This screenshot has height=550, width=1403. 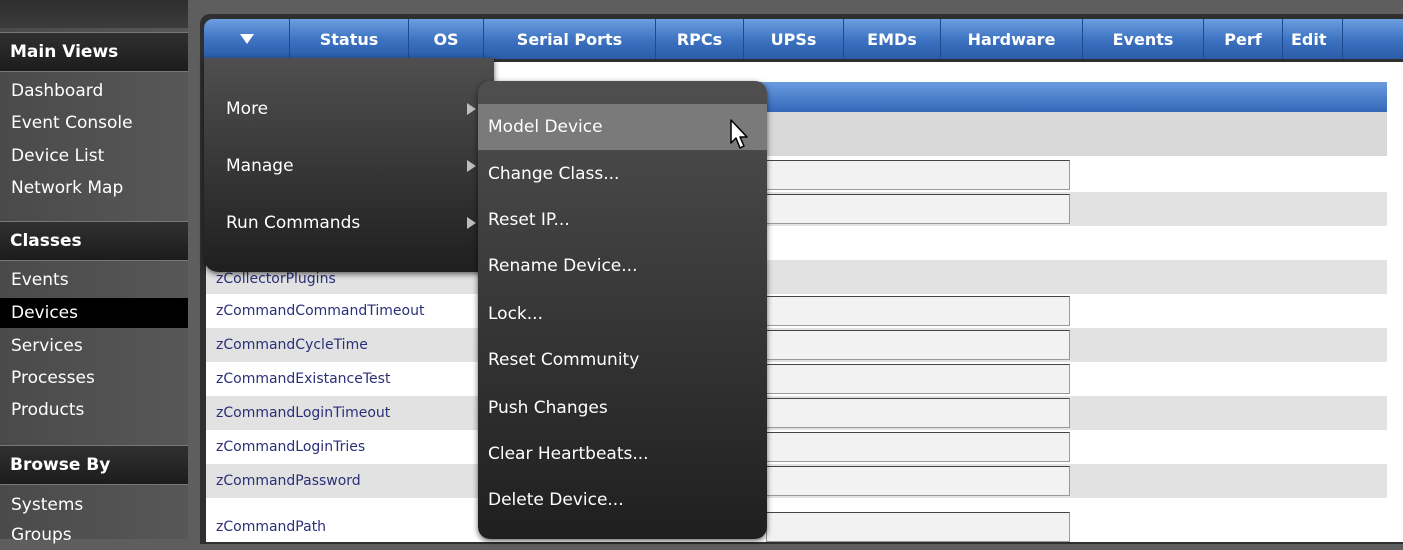 I want to click on menu-item-run-commands: Run Commands, so click(x=351, y=223).